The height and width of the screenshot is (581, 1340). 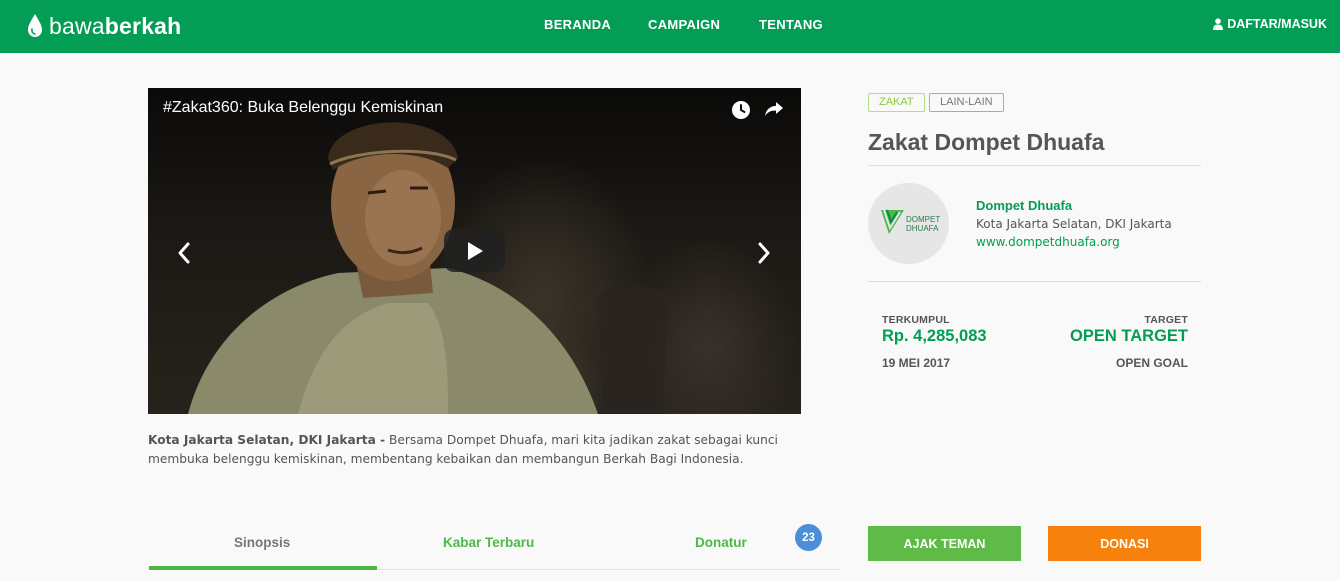 I want to click on campaign-date: 19 MEI 2017, so click(x=916, y=363).